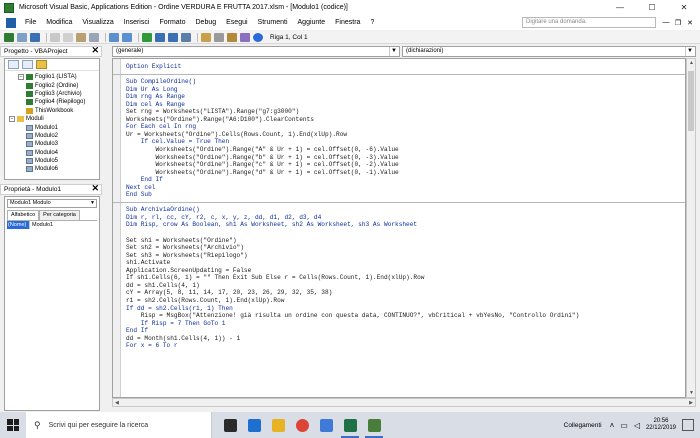 The image size is (700, 438). I want to click on mdi-restore-button: ❐, so click(678, 23).